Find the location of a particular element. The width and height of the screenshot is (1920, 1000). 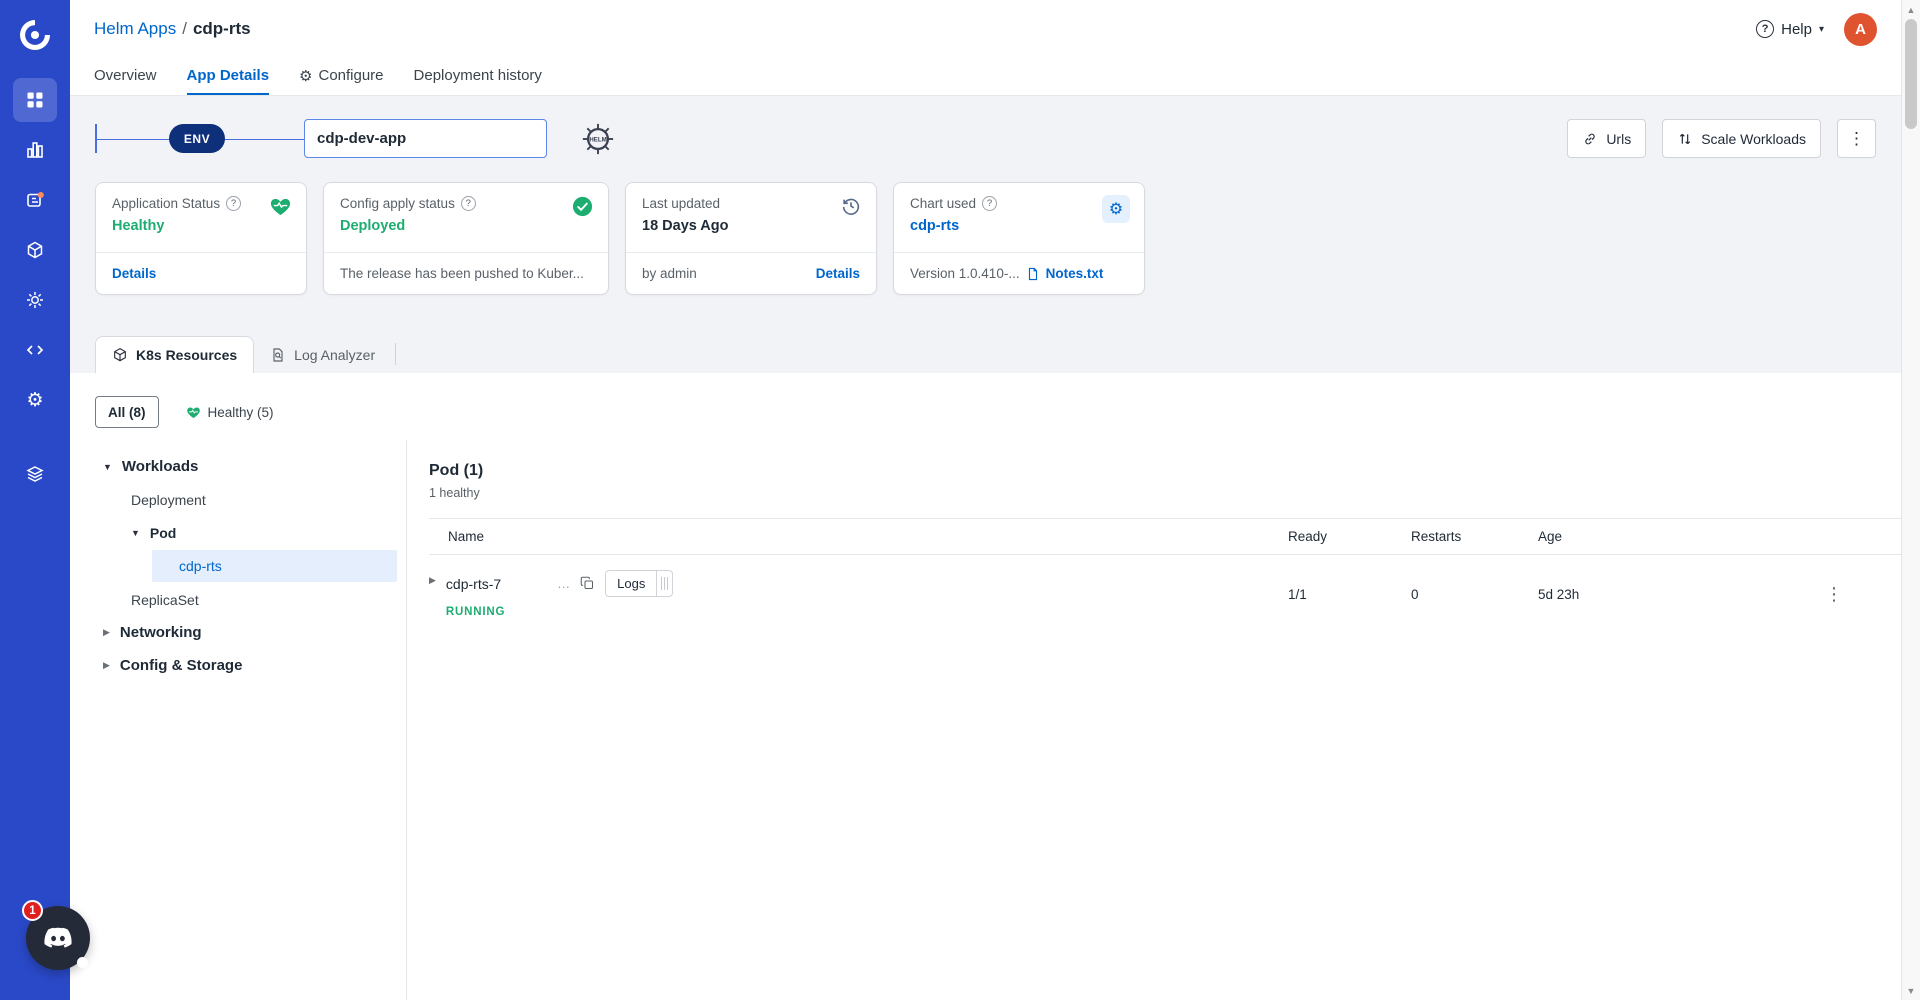

row-expand-caret-icon: ▶ is located at coordinates (432, 580).